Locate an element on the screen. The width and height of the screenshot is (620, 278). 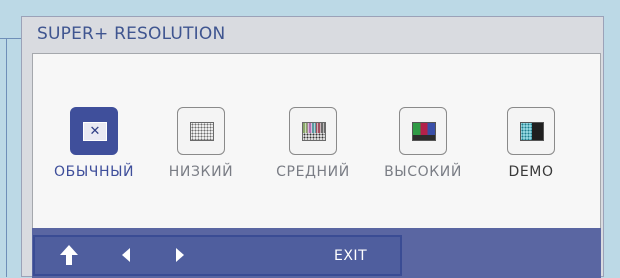
option-high: ВЫСОКИЙ is located at coordinates (423, 143).